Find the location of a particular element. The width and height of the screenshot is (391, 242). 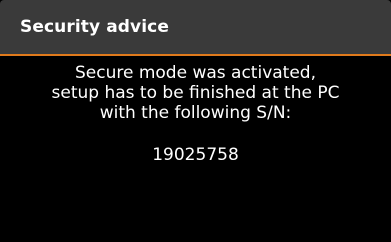

header-title: Security advice is located at coordinates (94, 27).